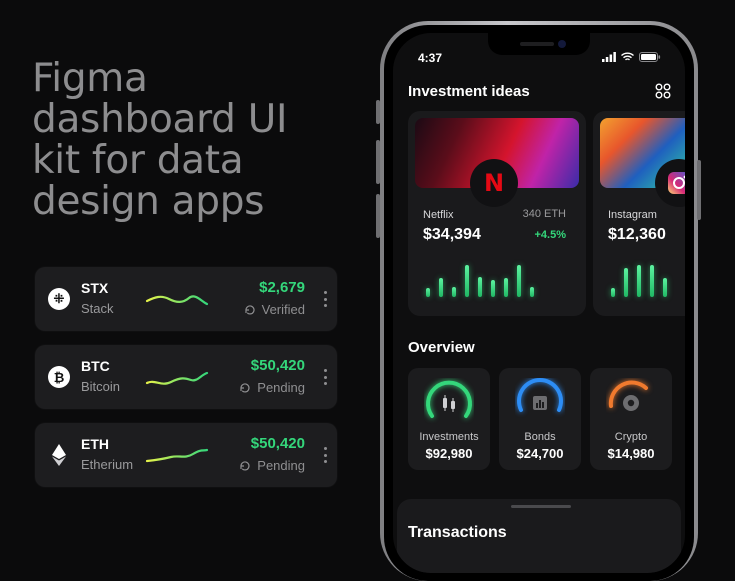 This screenshot has width=735, height=581. What do you see at coordinates (627, 56) in the screenshot?
I see `wifi-icon` at bounding box center [627, 56].